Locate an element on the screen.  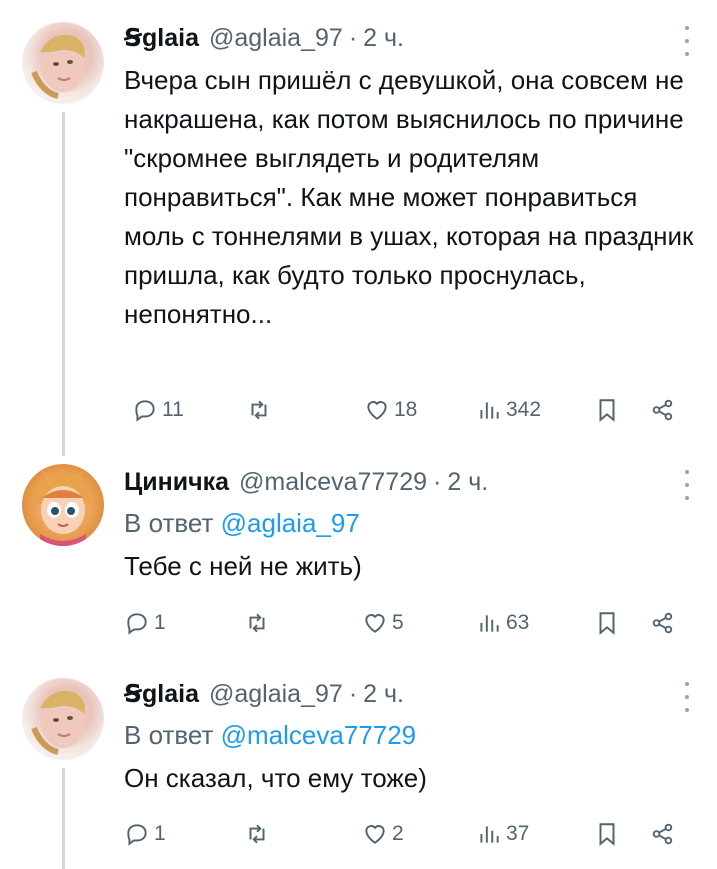
like-count: 18 is located at coordinates (406, 409).